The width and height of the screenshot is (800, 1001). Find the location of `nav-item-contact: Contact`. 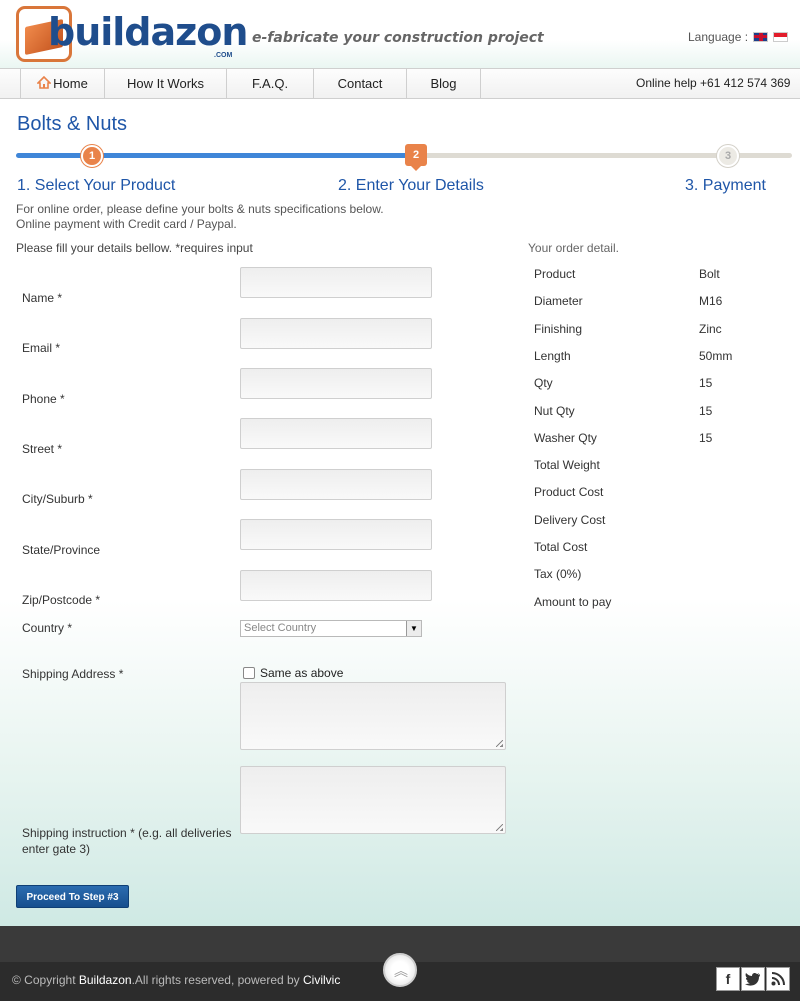

nav-item-contact: Contact is located at coordinates (359, 83).